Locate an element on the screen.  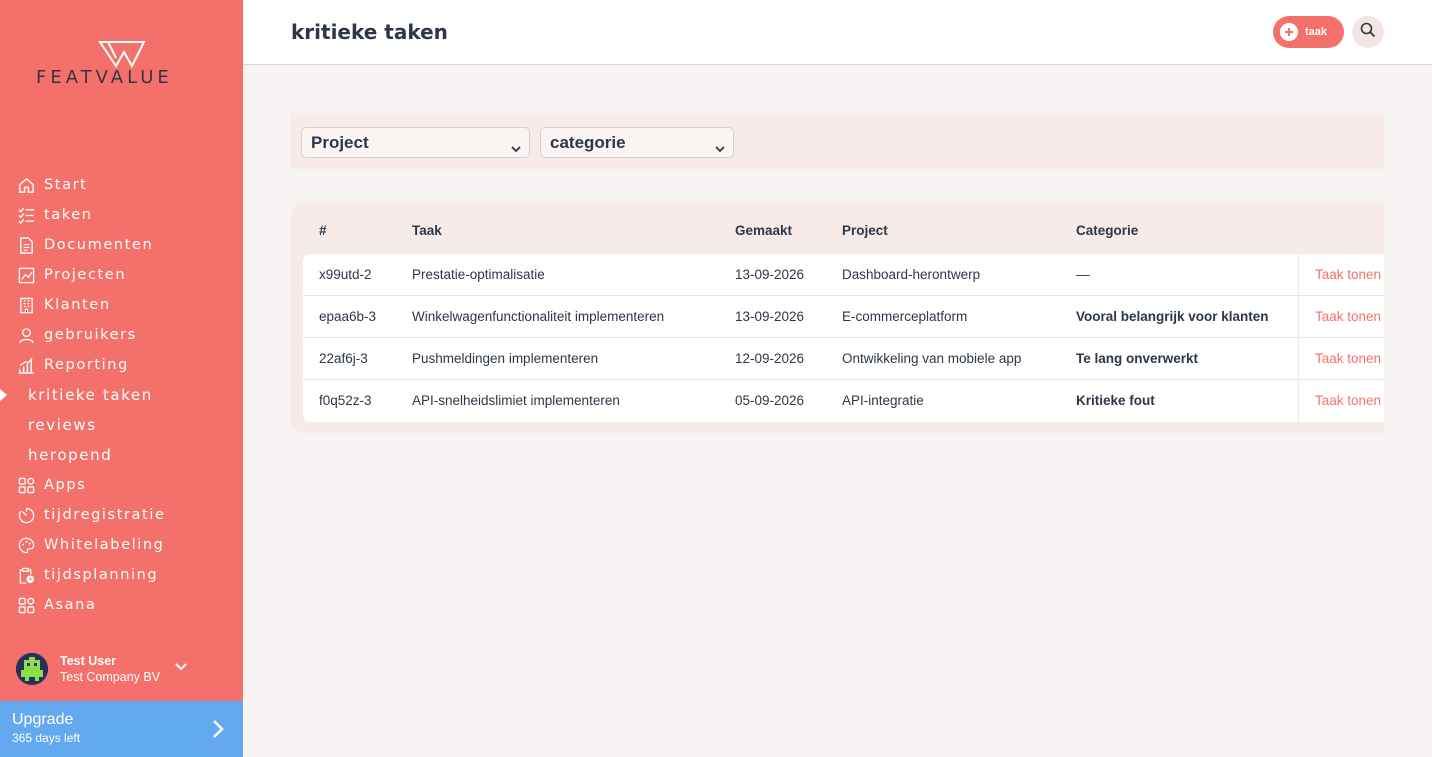
apps-icon is located at coordinates (26, 605).